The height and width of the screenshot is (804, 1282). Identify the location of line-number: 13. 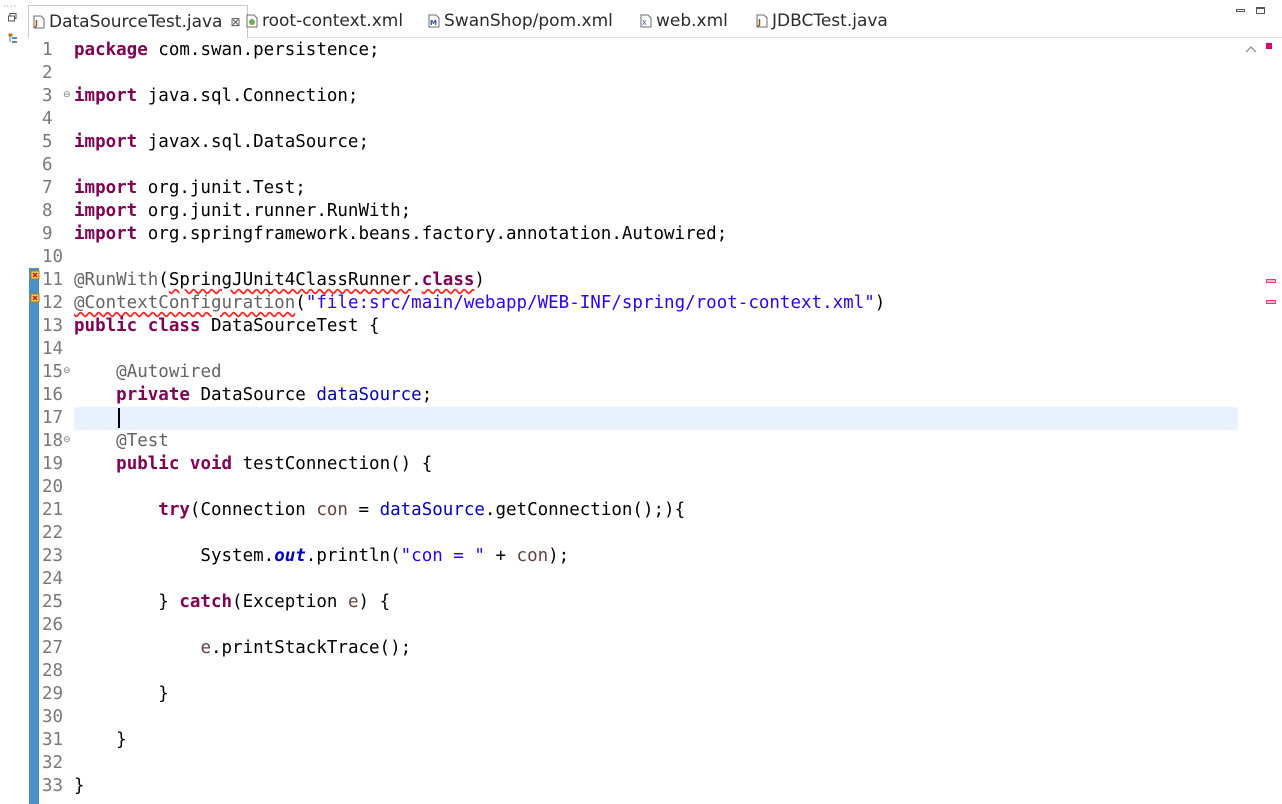
(53, 326).